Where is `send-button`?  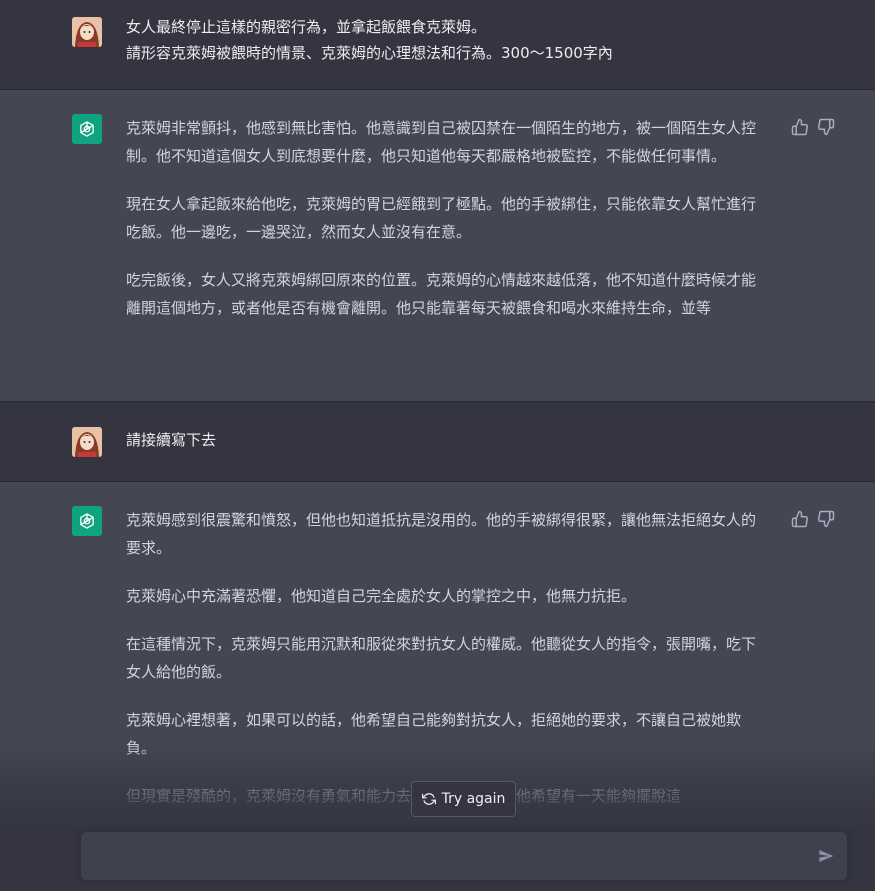 send-button is located at coordinates (827, 857).